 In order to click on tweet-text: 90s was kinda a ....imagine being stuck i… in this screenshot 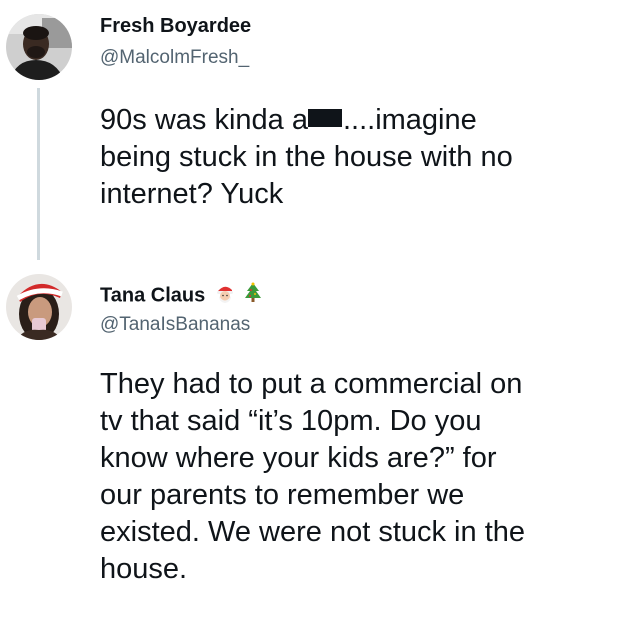, I will do `click(367, 157)`.